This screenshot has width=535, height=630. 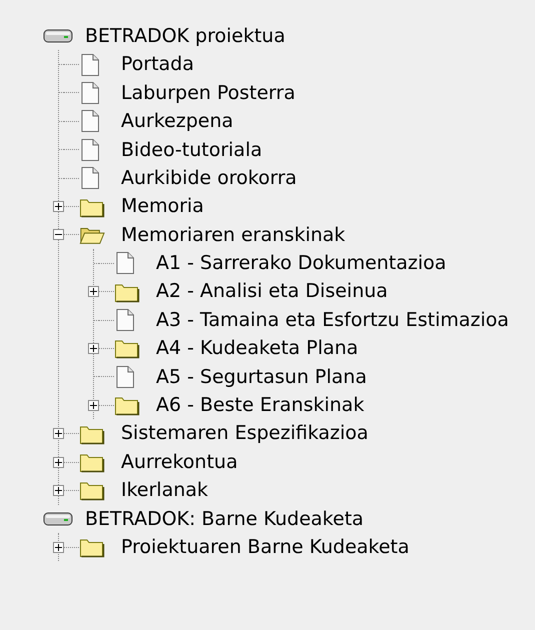 What do you see at coordinates (58, 234) in the screenshot?
I see `collapse-toggle` at bounding box center [58, 234].